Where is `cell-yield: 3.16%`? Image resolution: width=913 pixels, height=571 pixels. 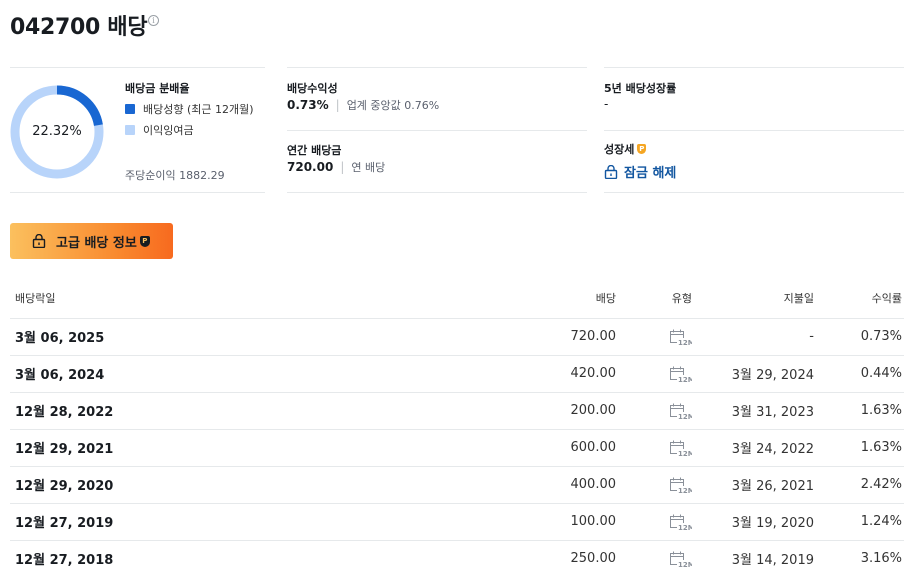 cell-yield: 3.16% is located at coordinates (859, 555).